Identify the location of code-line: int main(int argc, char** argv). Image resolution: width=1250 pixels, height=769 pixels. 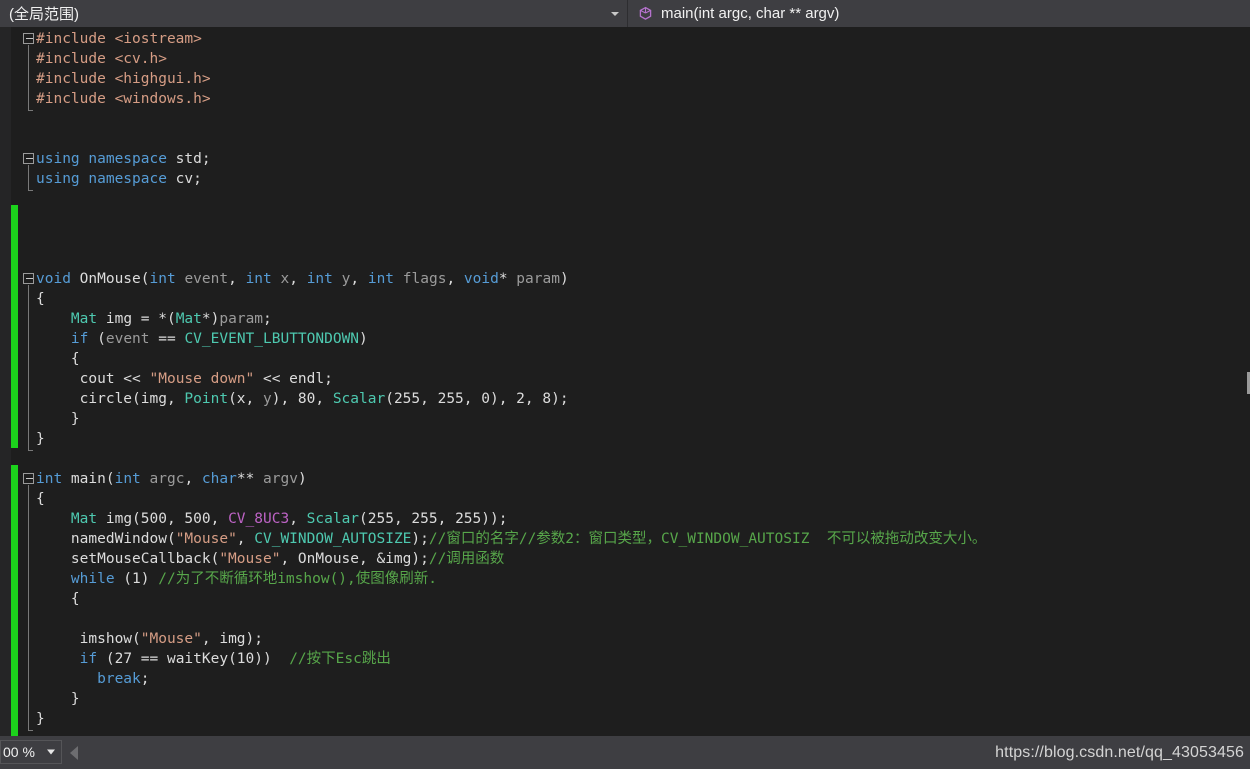
(625, 479).